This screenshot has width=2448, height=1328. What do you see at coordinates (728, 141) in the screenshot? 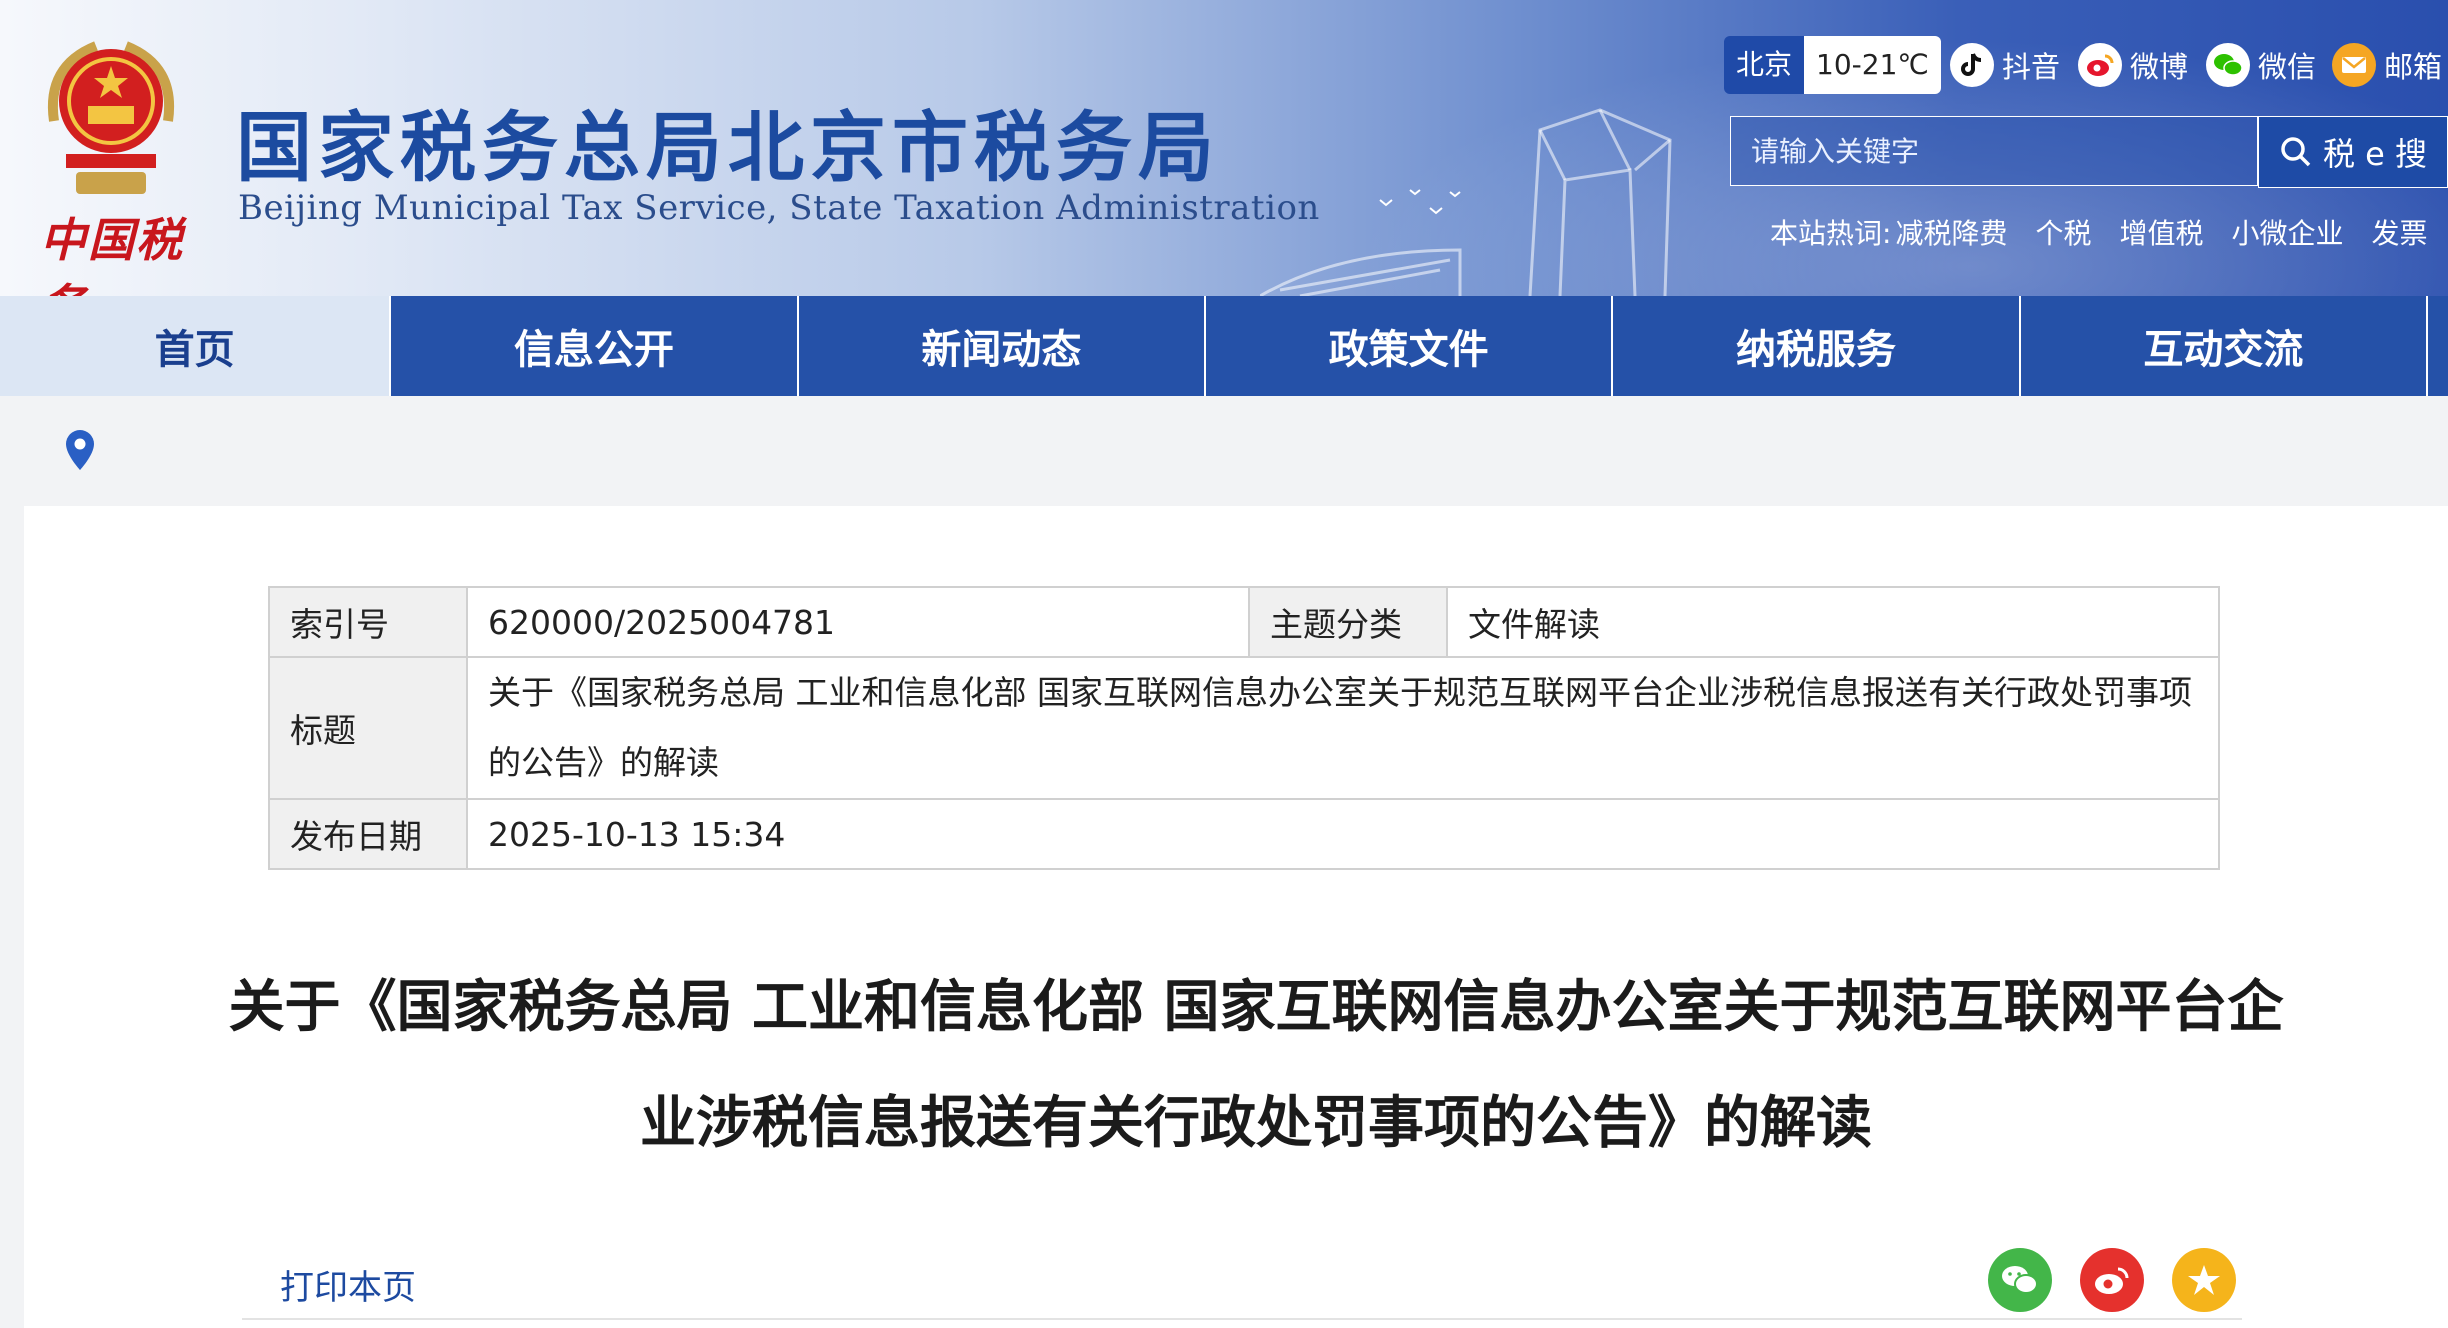
I see `site-title: 国家税务总局北京市税务局` at bounding box center [728, 141].